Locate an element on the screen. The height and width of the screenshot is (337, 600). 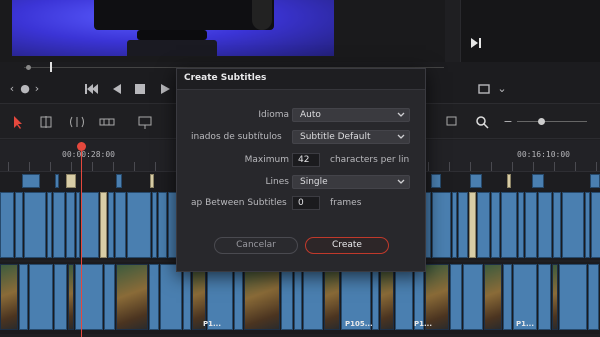
chevron-down-icon: ⌄ is located at coordinates (502, 89).